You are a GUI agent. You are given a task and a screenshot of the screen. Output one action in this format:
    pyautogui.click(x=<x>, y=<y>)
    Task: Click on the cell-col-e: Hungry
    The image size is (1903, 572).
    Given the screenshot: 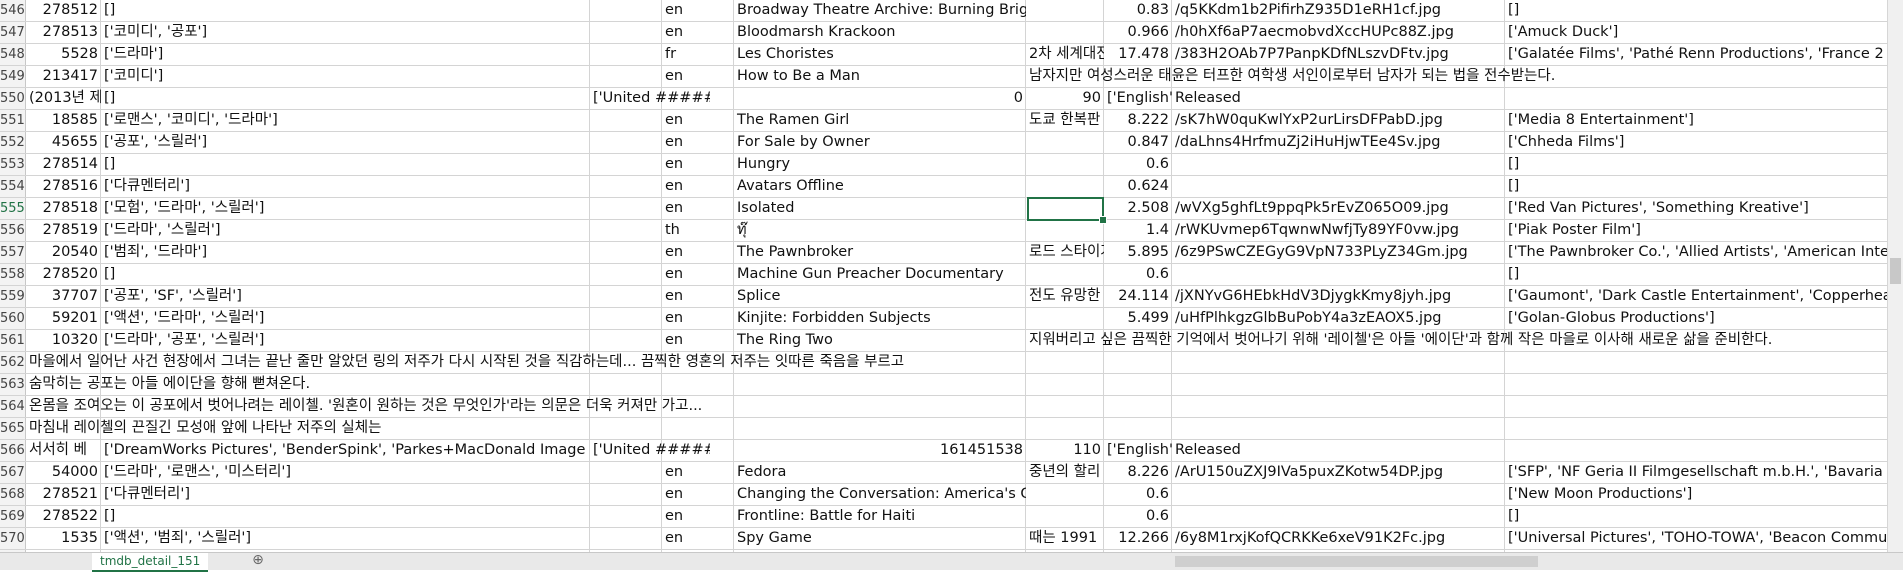 What is the action you would take?
    pyautogui.click(x=880, y=164)
    